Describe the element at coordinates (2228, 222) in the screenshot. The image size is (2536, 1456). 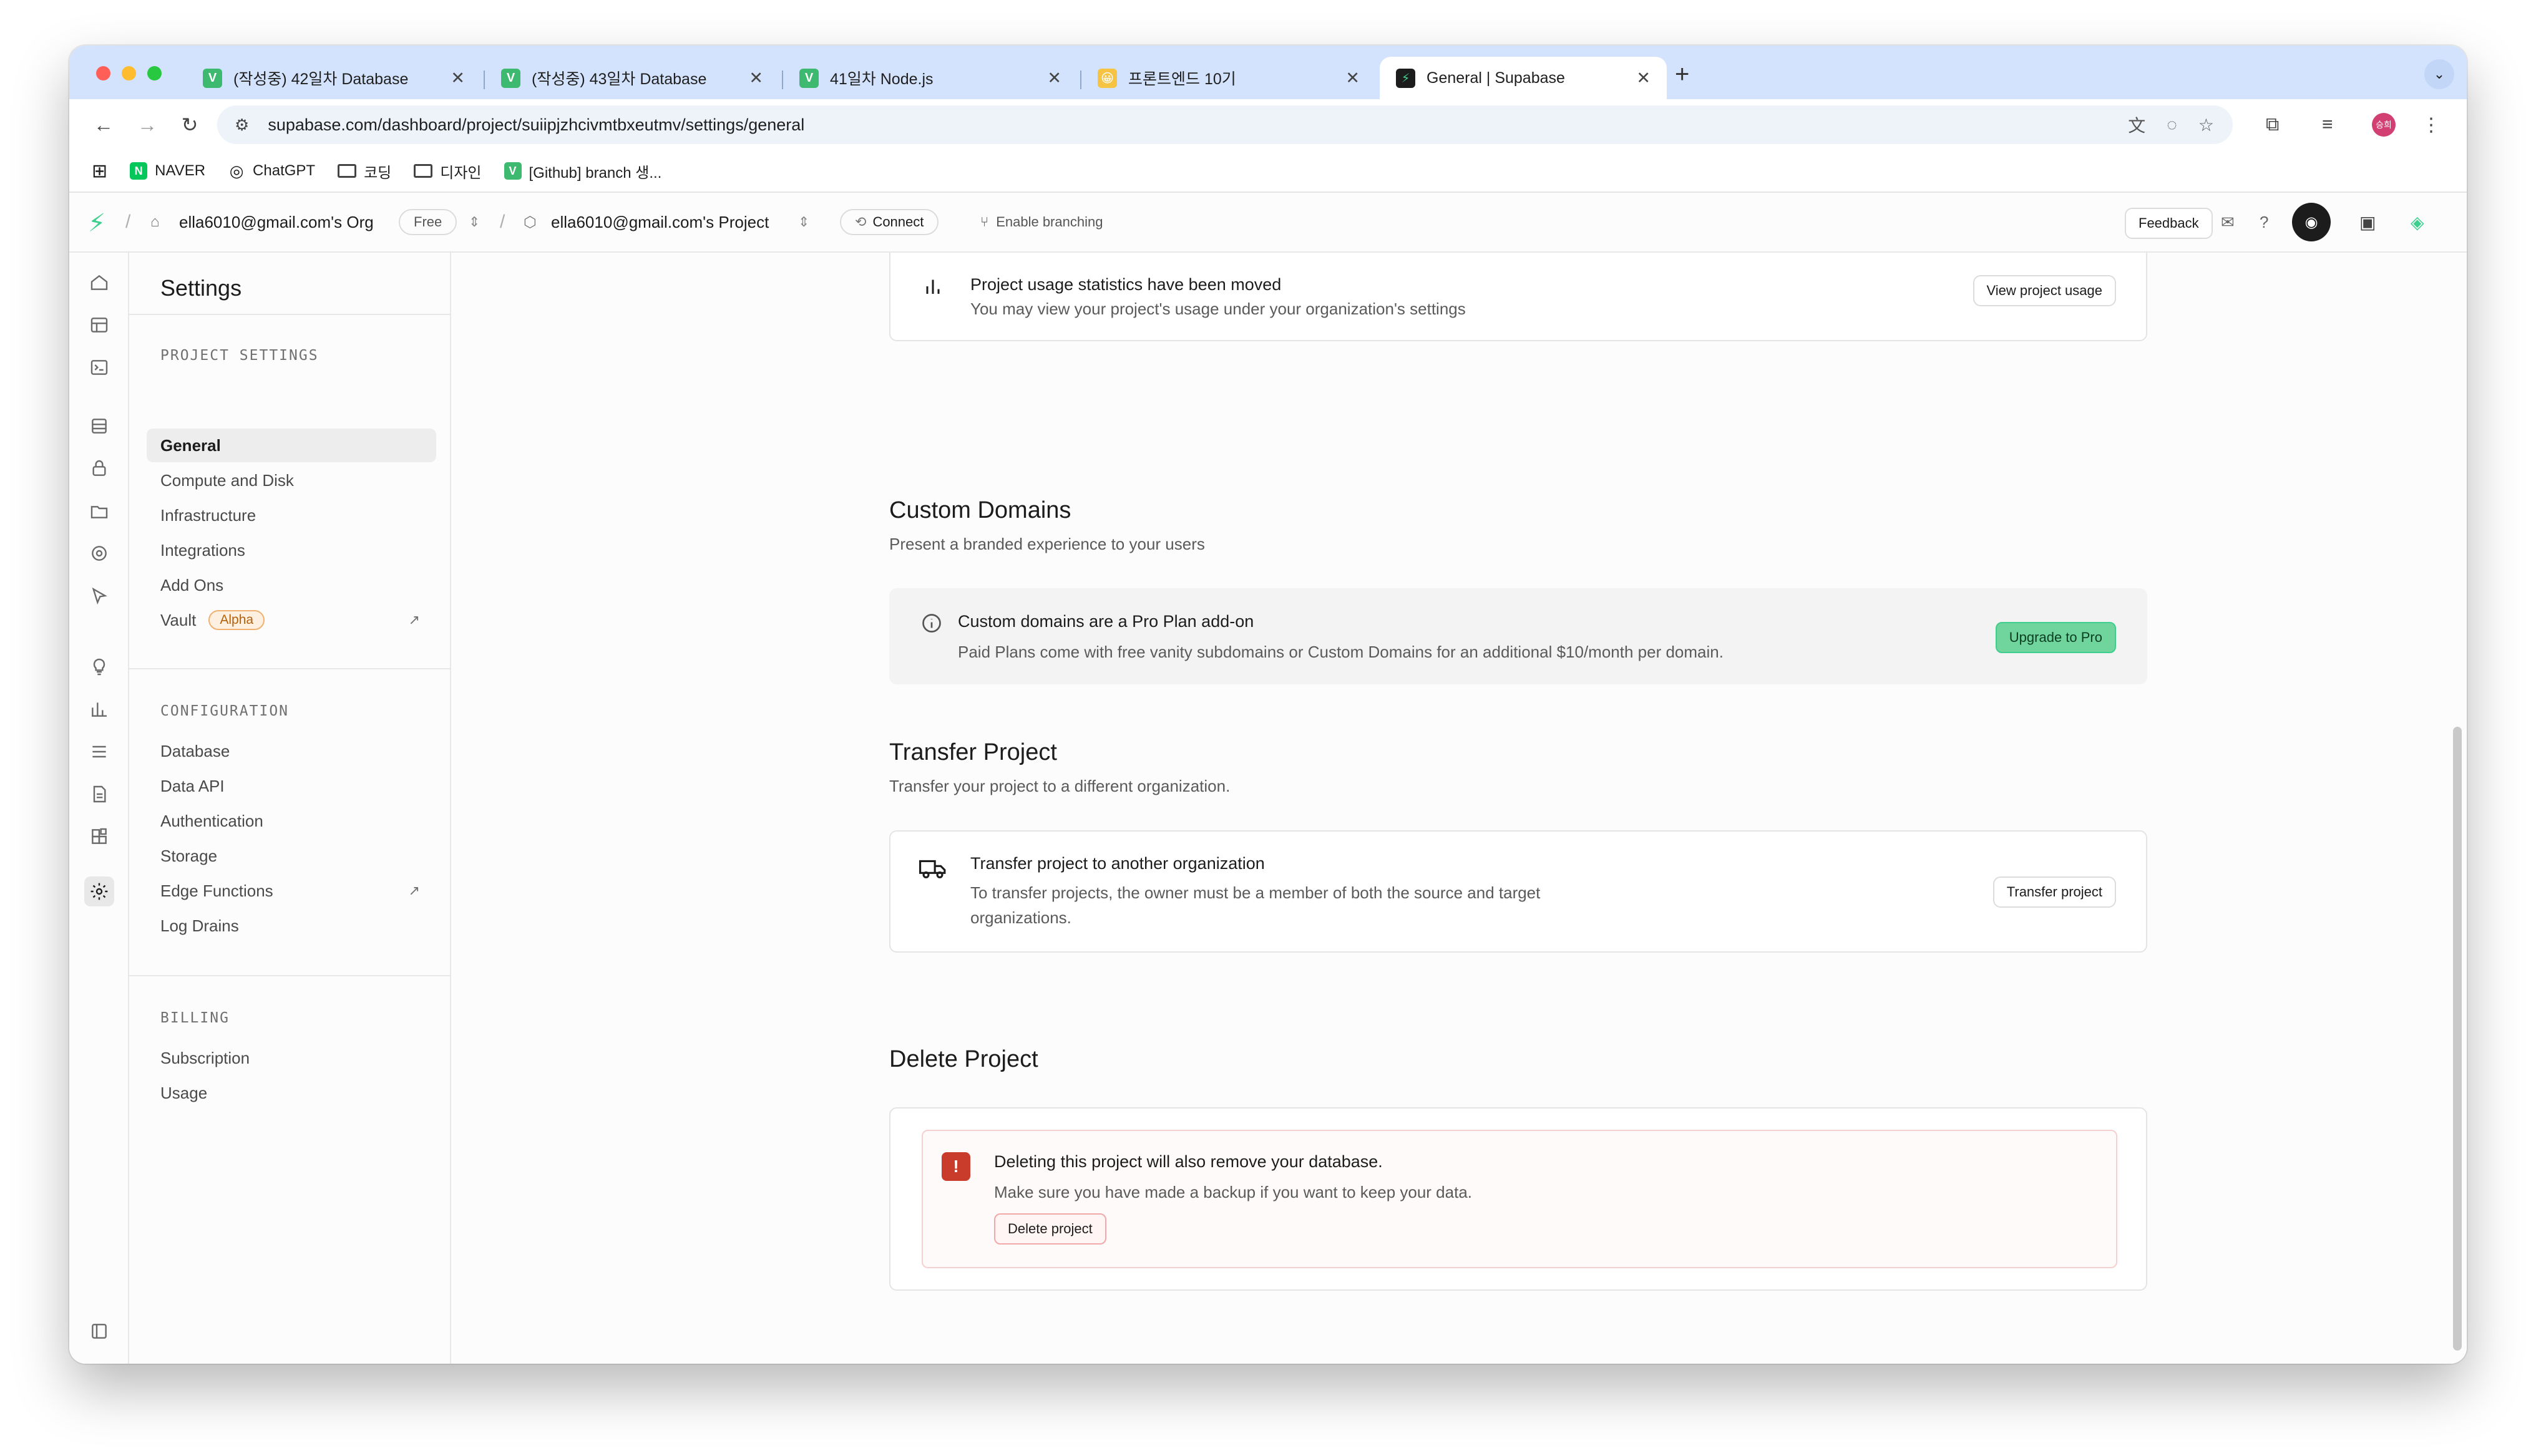
I see `inbox-icon: ✉` at that location.